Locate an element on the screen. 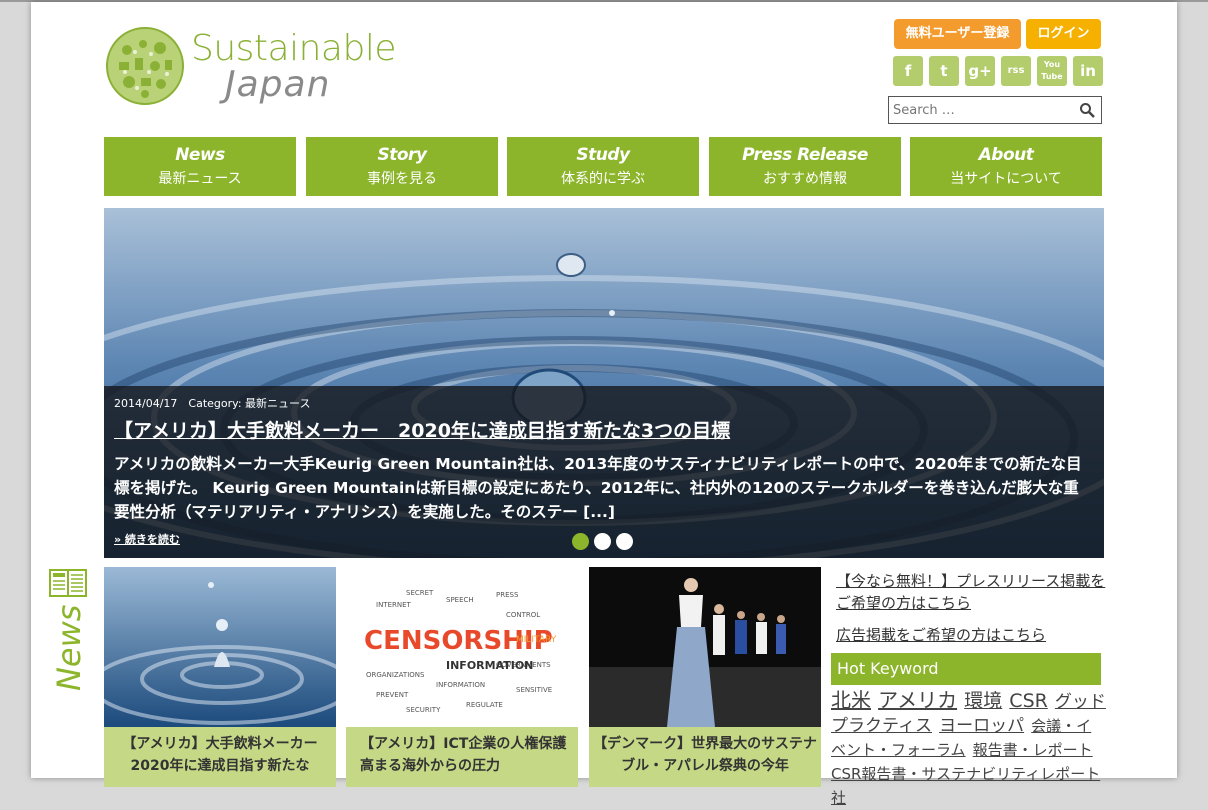 This screenshot has width=1208, height=810. google-plus-icon: g+ is located at coordinates (980, 71).